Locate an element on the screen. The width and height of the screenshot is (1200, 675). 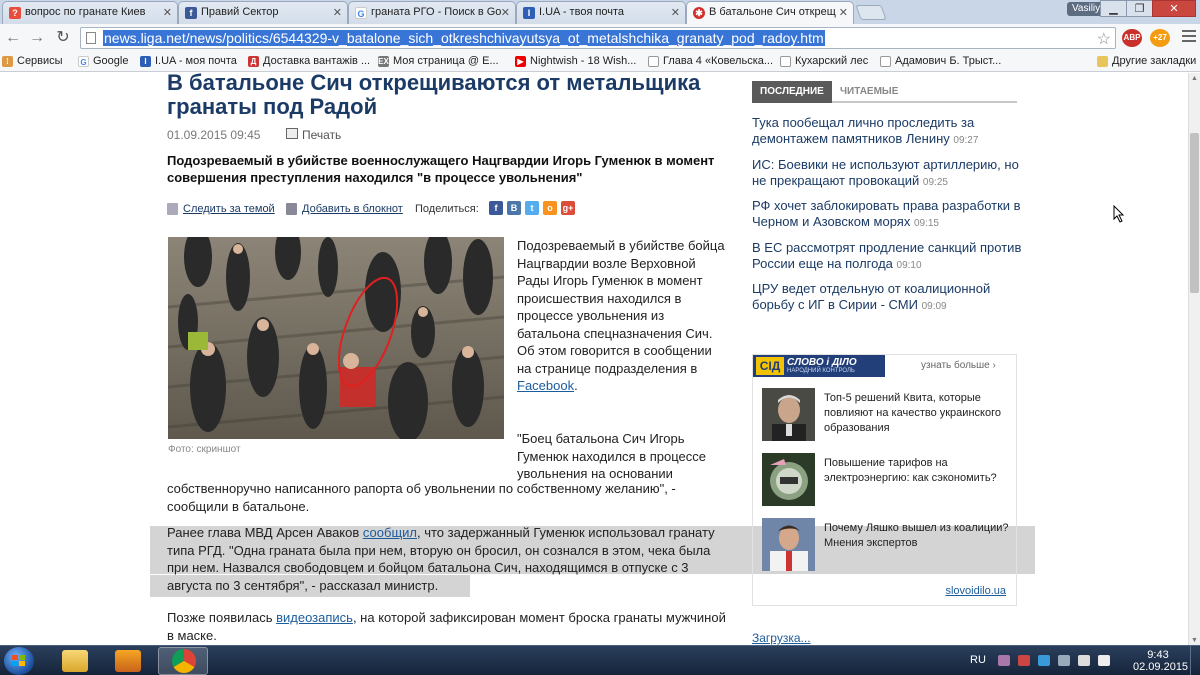
start-button is located at coordinates (19, 661).